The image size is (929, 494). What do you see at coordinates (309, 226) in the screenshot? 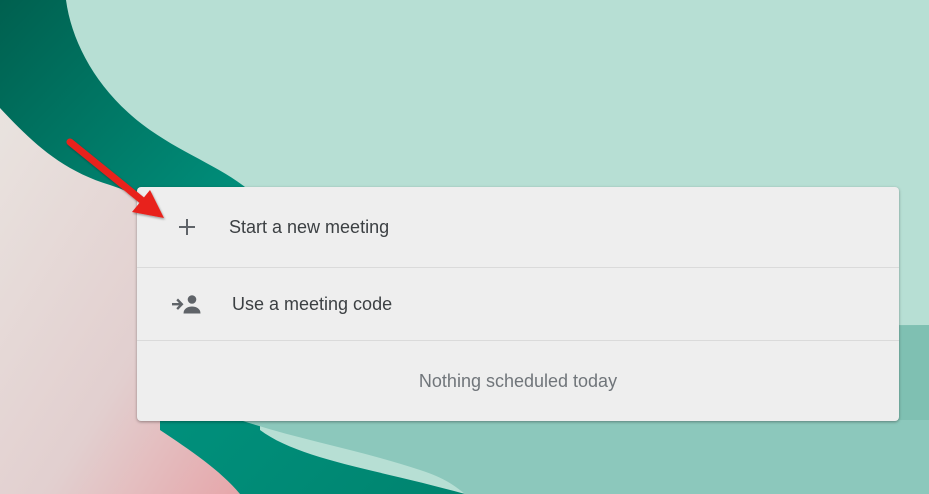
I see `start-new-meeting-label: Start a new meeting` at bounding box center [309, 226].